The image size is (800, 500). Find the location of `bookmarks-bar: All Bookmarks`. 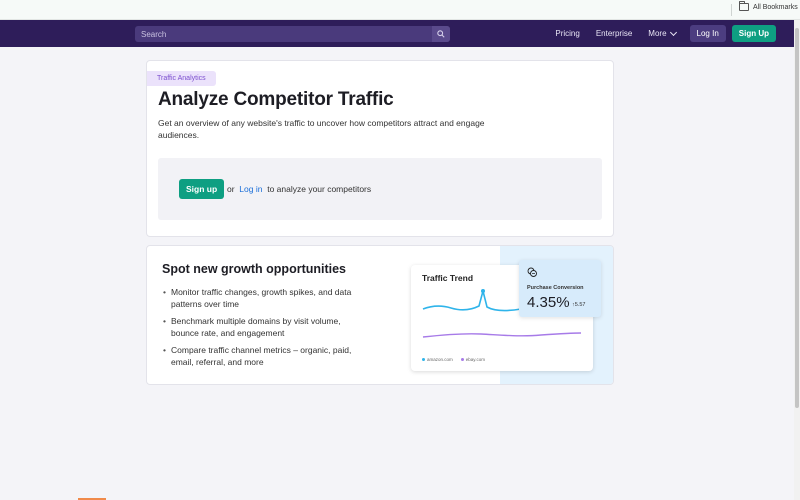

bookmarks-bar: All Bookmarks is located at coordinates (400, 10).